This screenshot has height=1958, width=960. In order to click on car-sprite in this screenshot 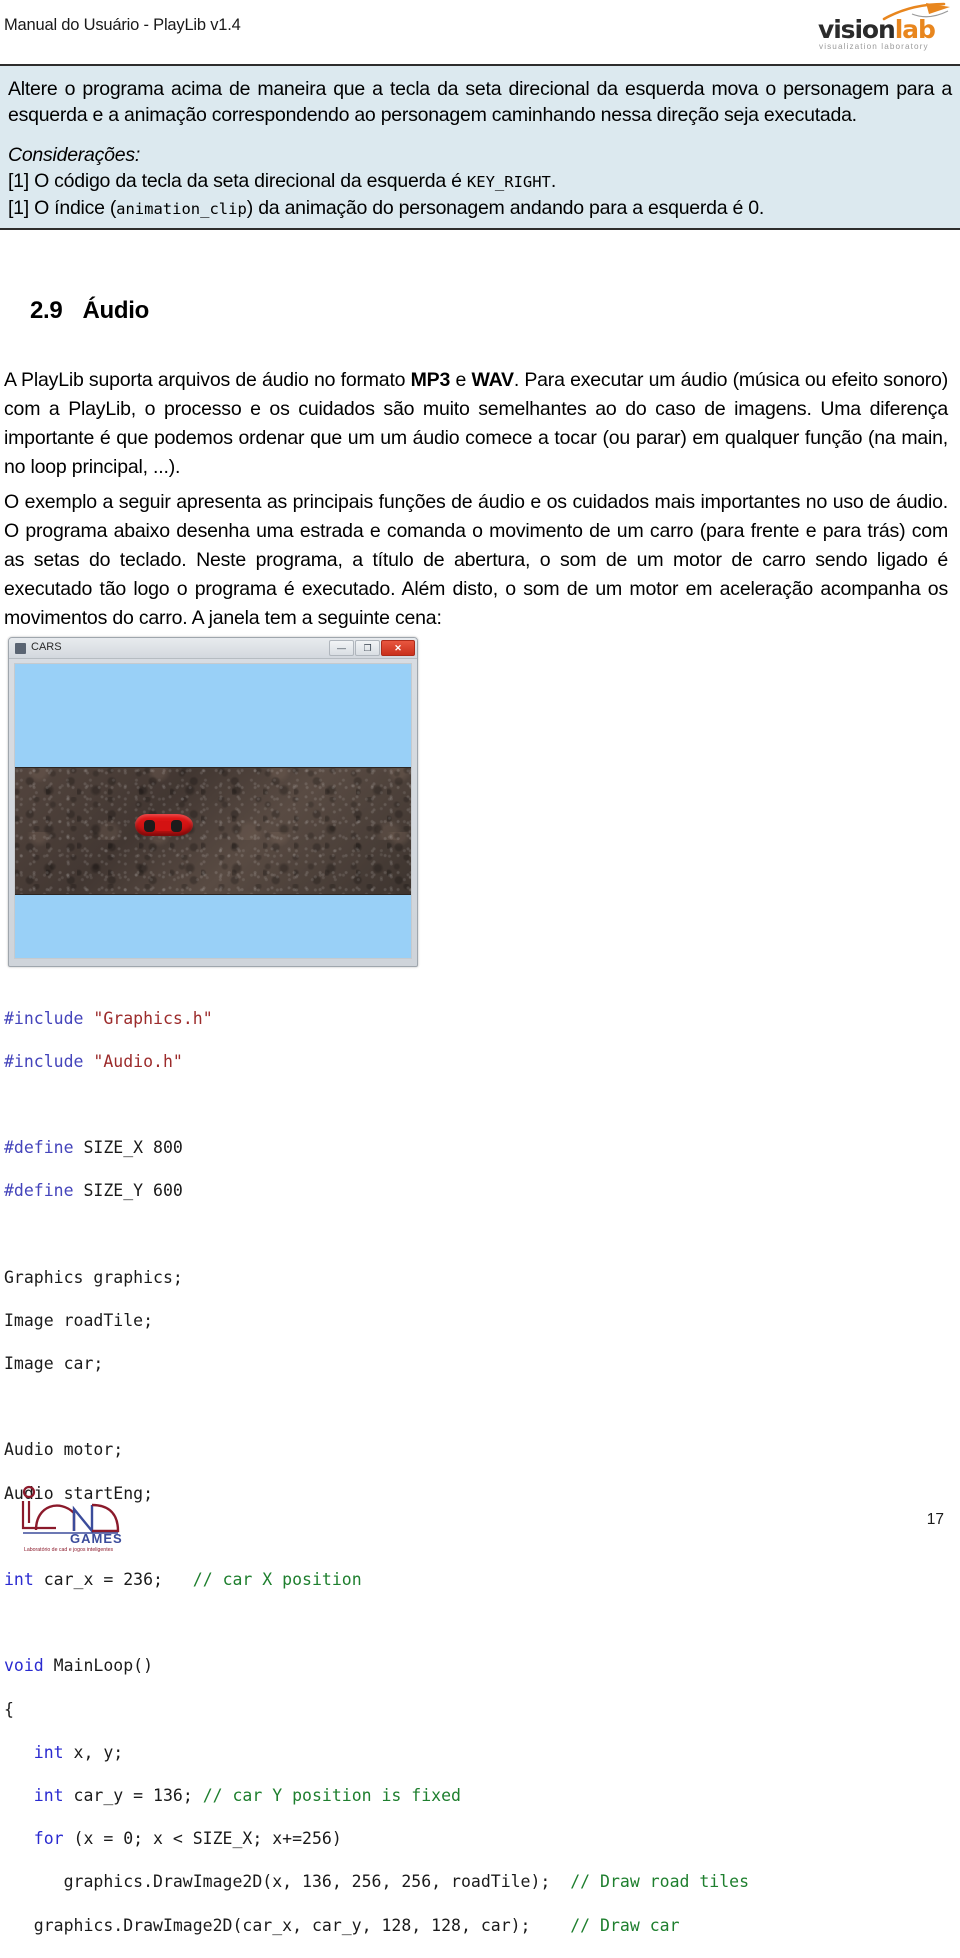, I will do `click(164, 825)`.